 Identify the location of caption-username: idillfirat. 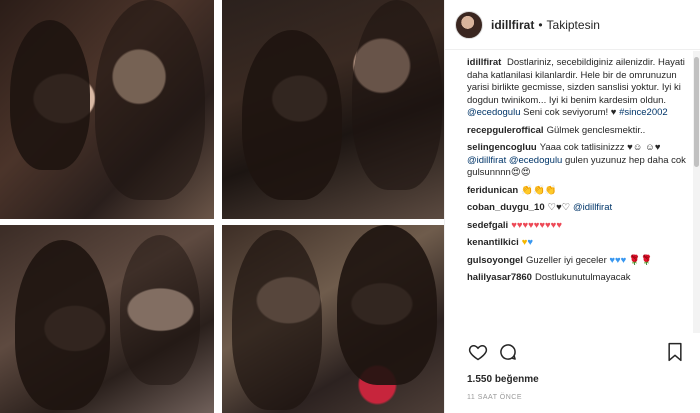
(484, 62).